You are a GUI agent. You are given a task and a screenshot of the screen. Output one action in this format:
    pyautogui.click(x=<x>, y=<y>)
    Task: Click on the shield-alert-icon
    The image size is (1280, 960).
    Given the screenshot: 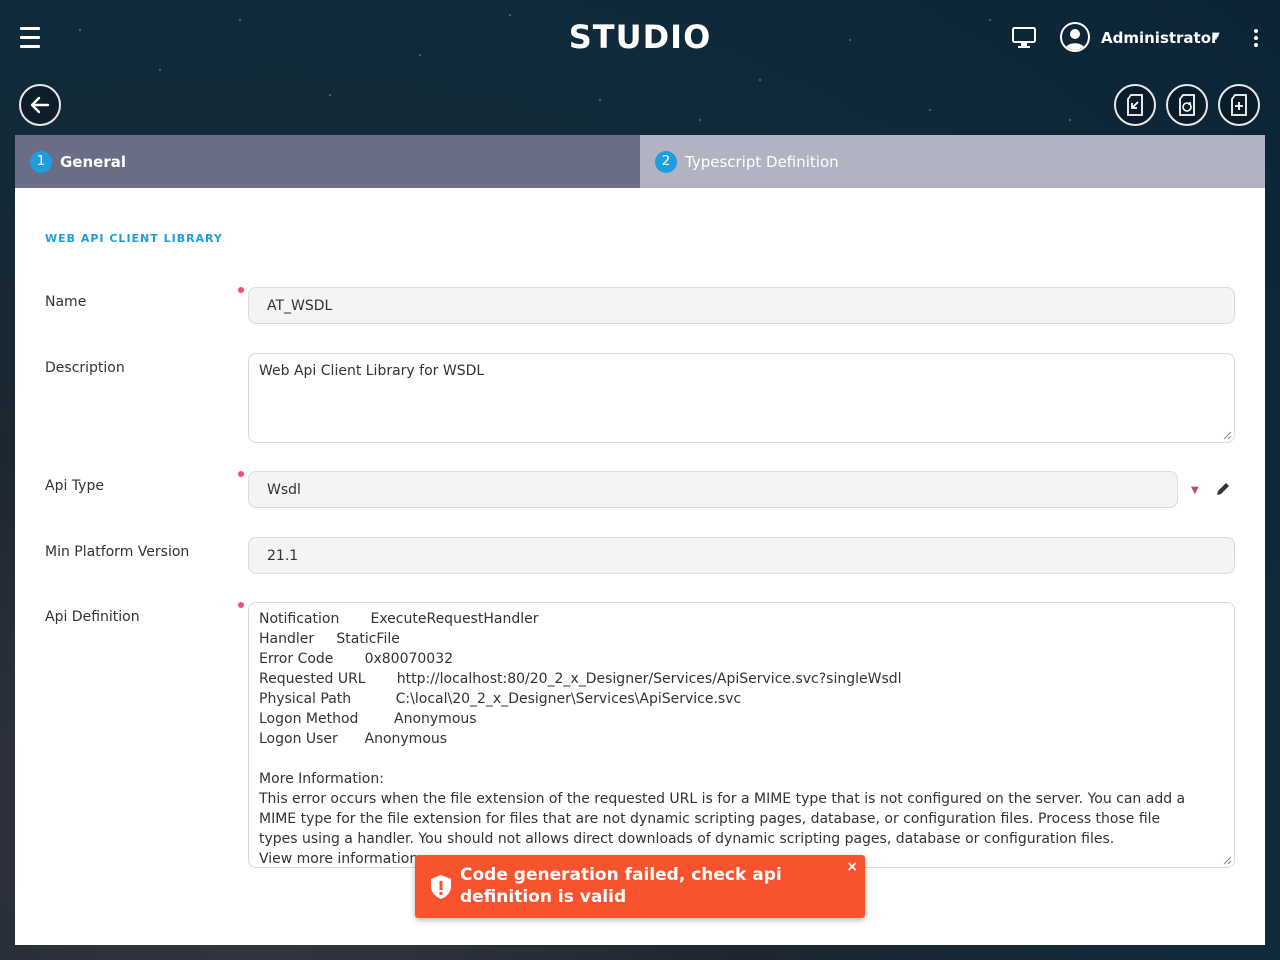 What is the action you would take?
    pyautogui.click(x=441, y=887)
    